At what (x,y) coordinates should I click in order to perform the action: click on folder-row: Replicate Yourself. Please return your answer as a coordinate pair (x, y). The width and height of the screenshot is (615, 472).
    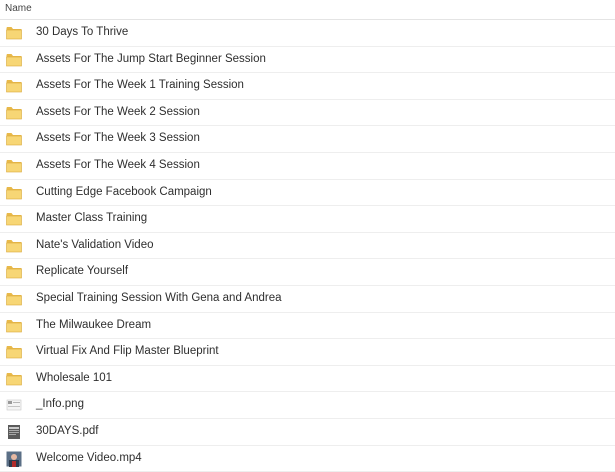
    Looking at the image, I should click on (307, 272).